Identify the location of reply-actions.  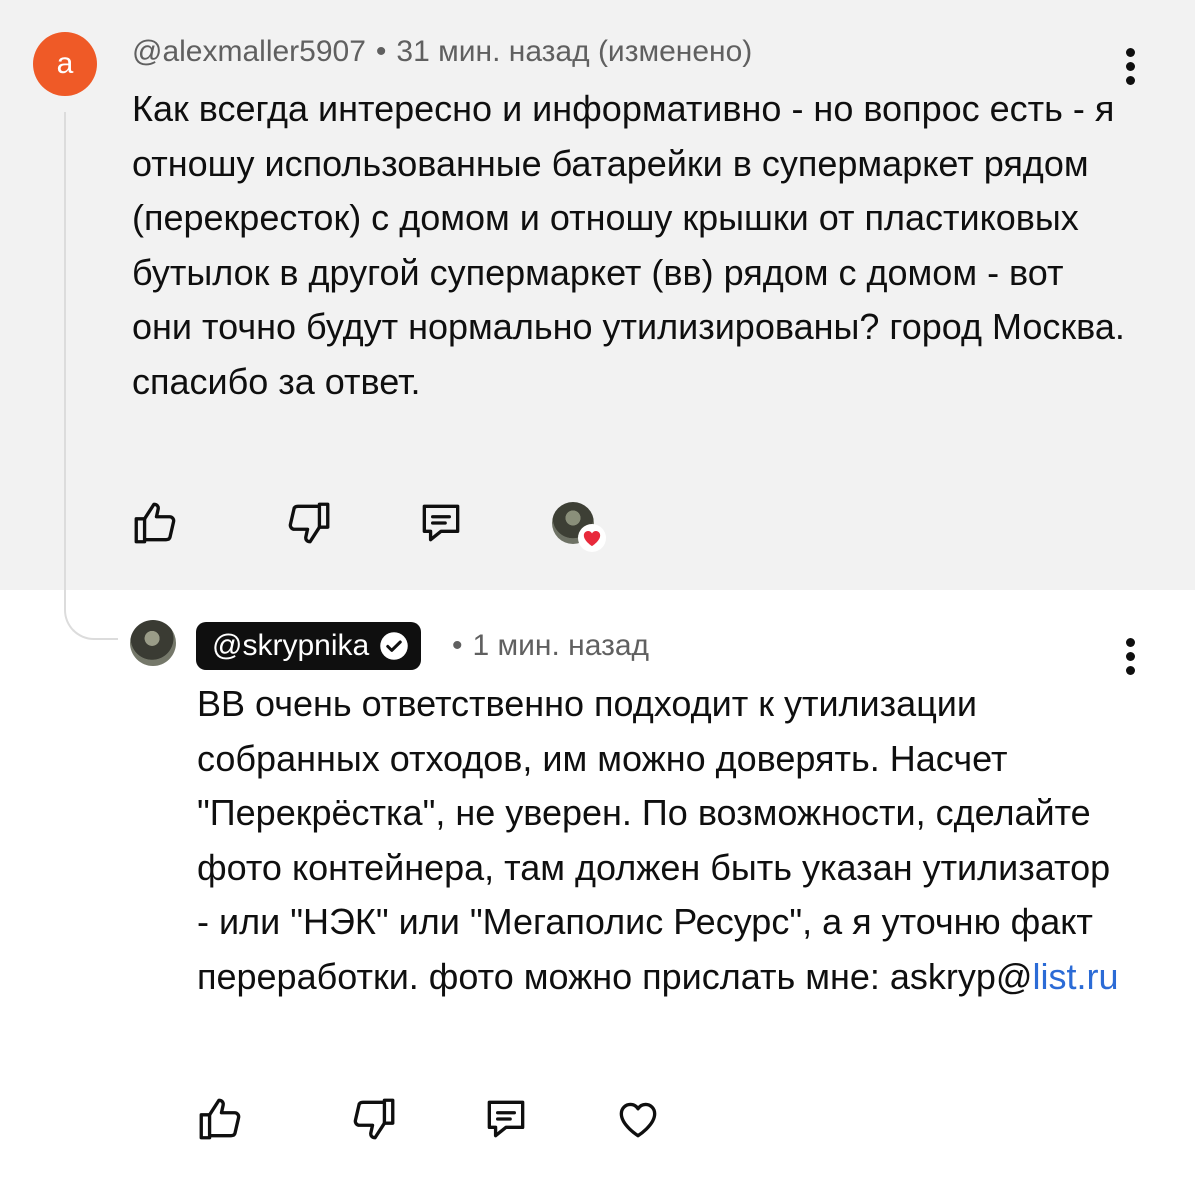
(435, 1122).